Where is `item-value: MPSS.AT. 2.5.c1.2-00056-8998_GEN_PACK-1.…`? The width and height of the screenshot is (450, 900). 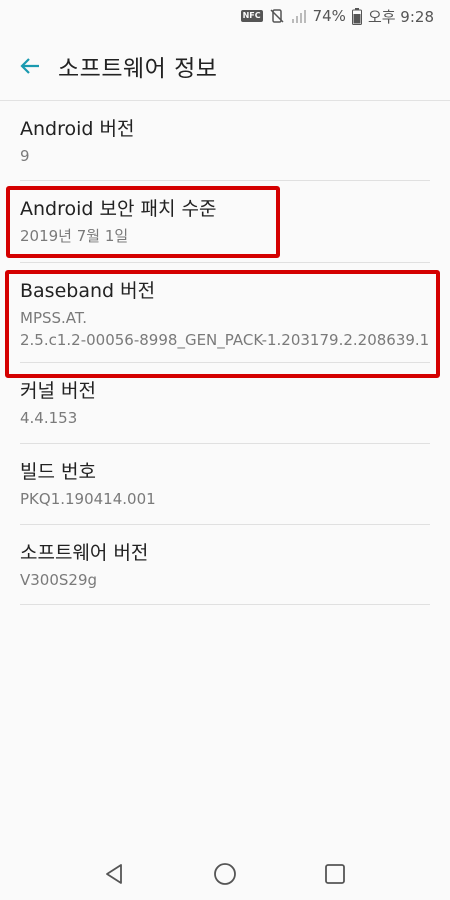 item-value: MPSS.AT. 2.5.c1.2-00056-8998_GEN_PACK-1.… is located at coordinates (225, 329).